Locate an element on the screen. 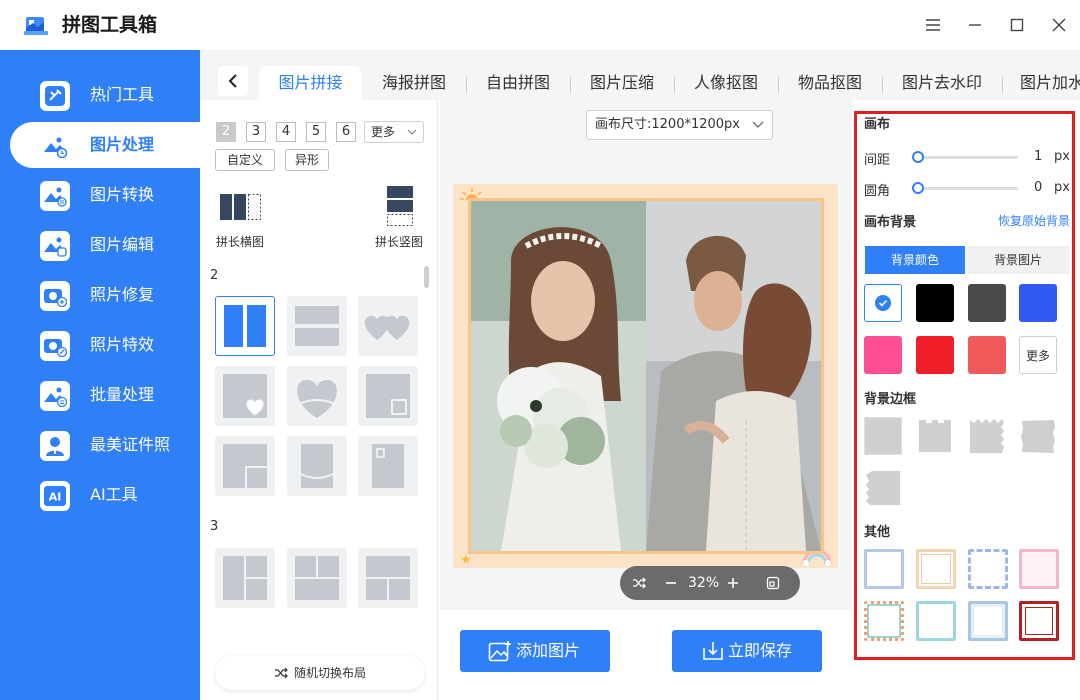 This screenshot has width=1080, height=700. sidebar-item-image-edit: 图片编辑 is located at coordinates (100, 245).